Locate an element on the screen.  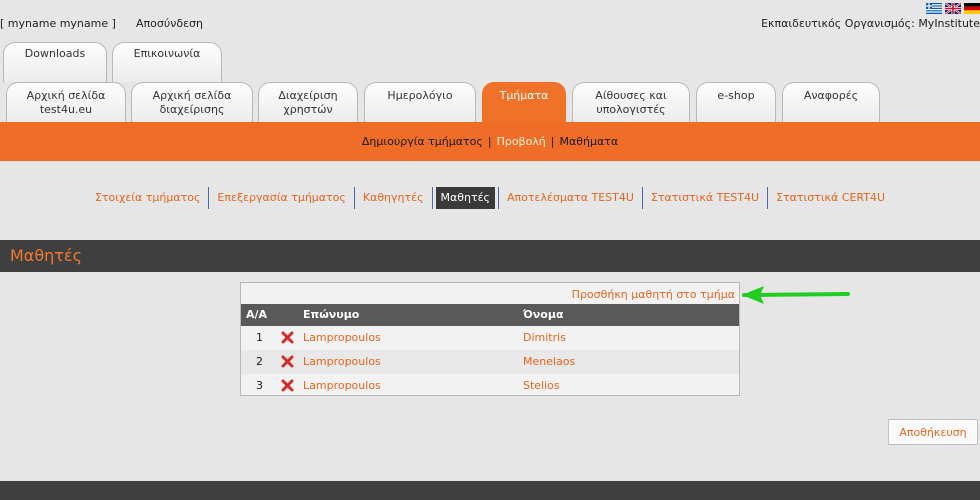
nav-create-department: Δημιουργία τμήματος is located at coordinates (422, 141).